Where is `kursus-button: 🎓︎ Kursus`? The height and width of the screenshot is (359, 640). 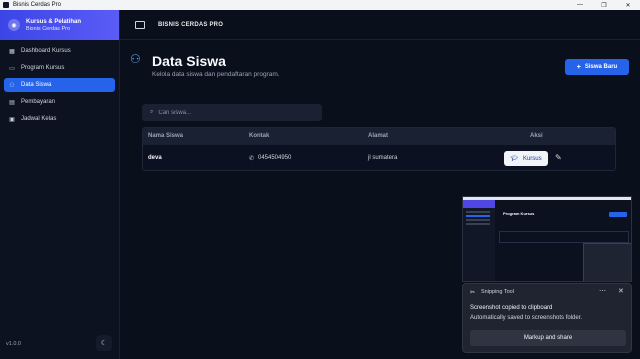 kursus-button: 🎓︎ Kursus is located at coordinates (526, 158).